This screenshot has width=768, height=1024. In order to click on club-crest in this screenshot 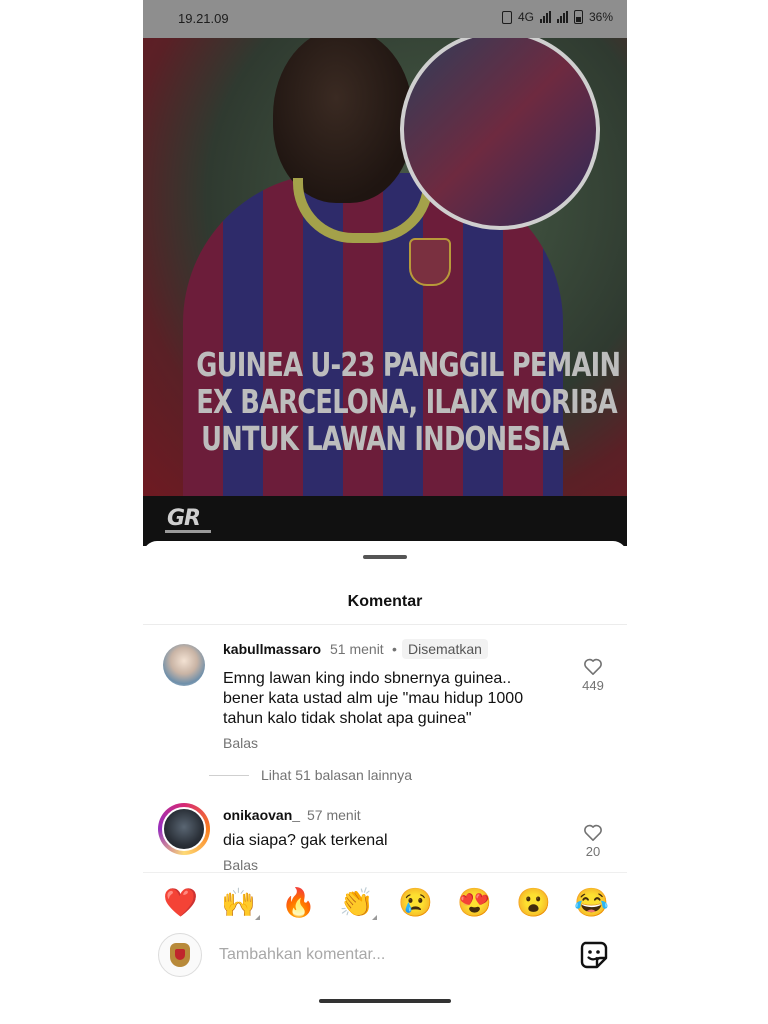, I will do `click(430, 262)`.